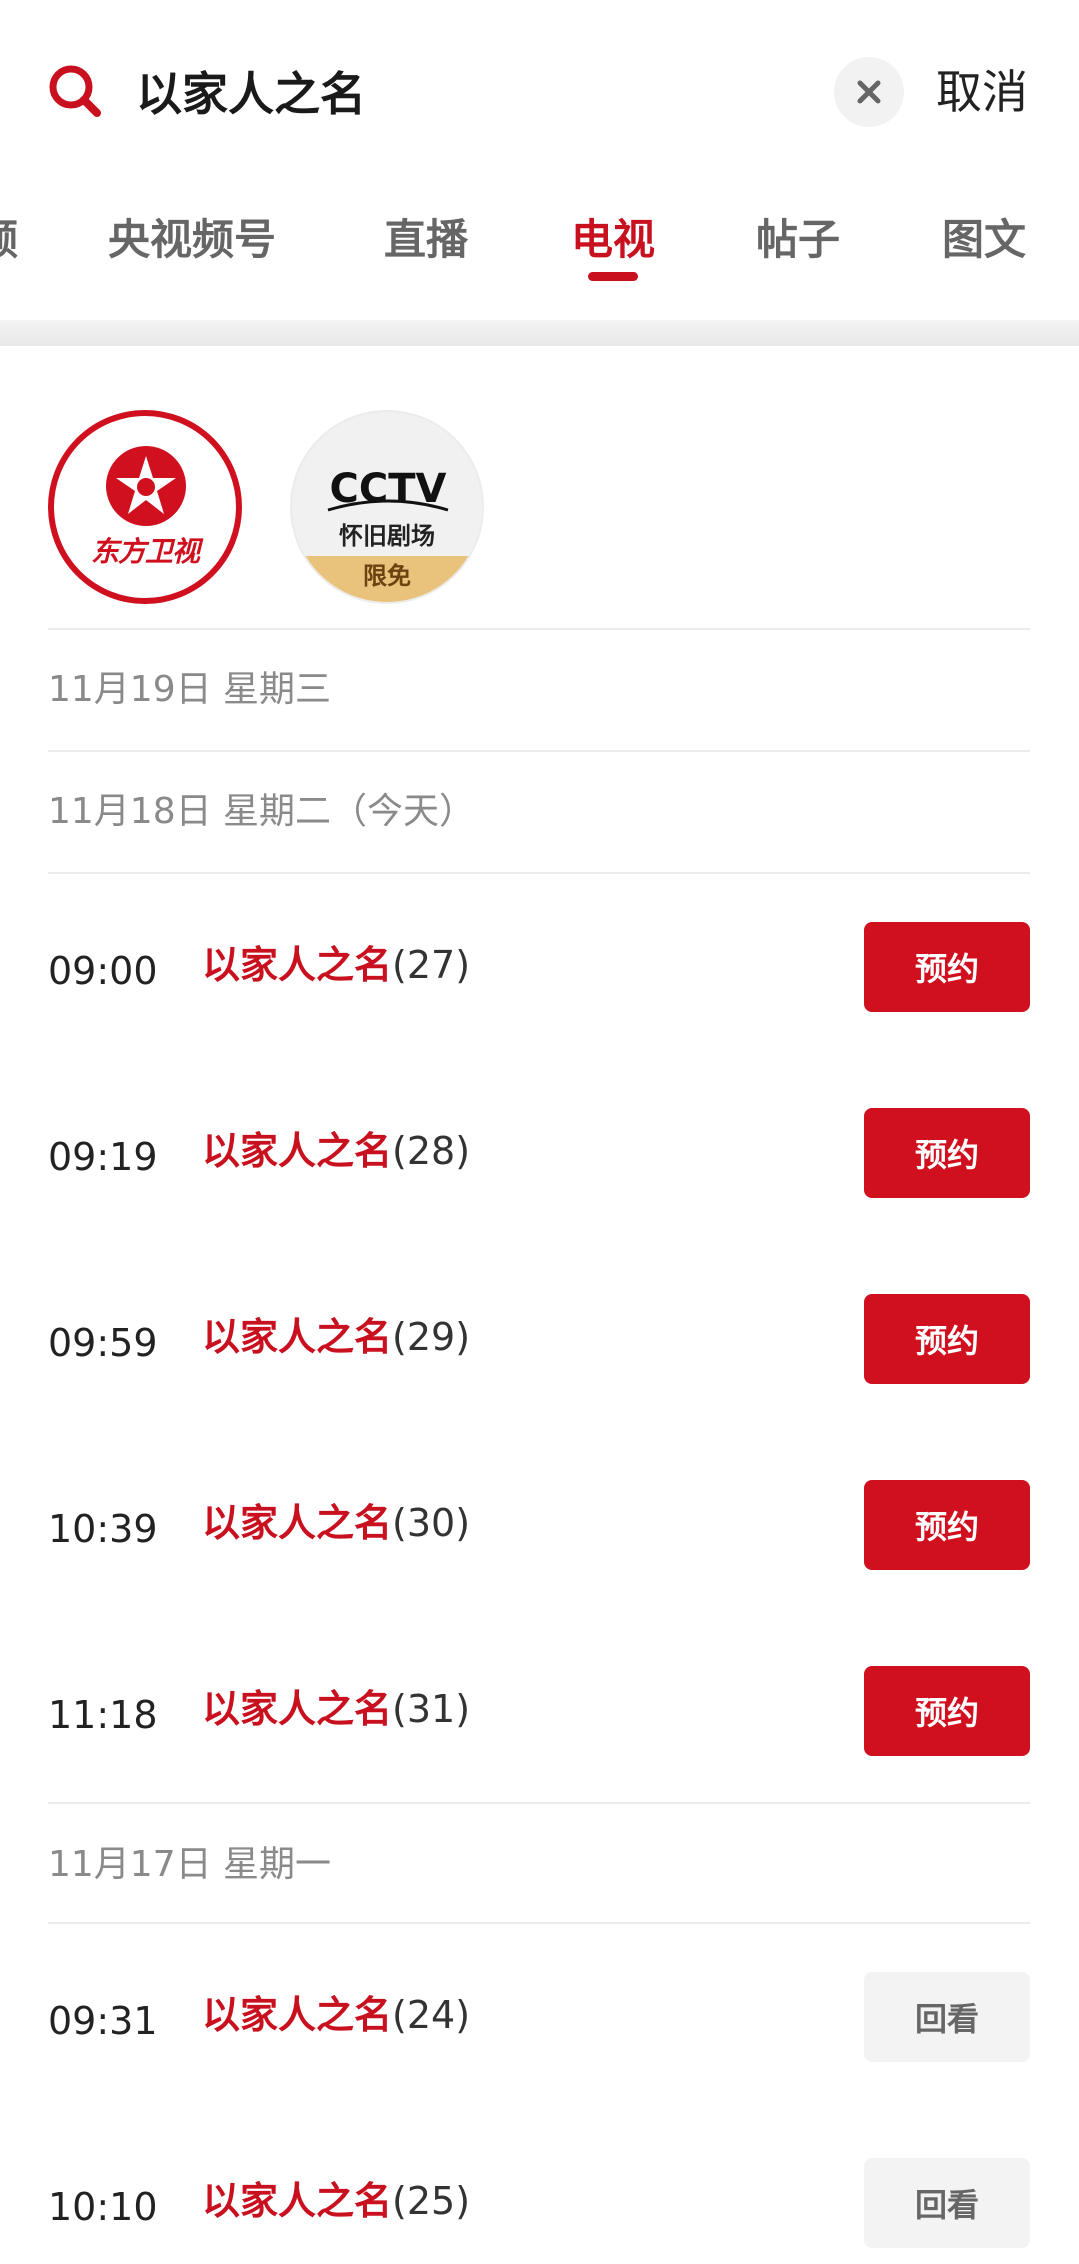  What do you see at coordinates (613, 240) in the screenshot?
I see `tab-tv: 电视` at bounding box center [613, 240].